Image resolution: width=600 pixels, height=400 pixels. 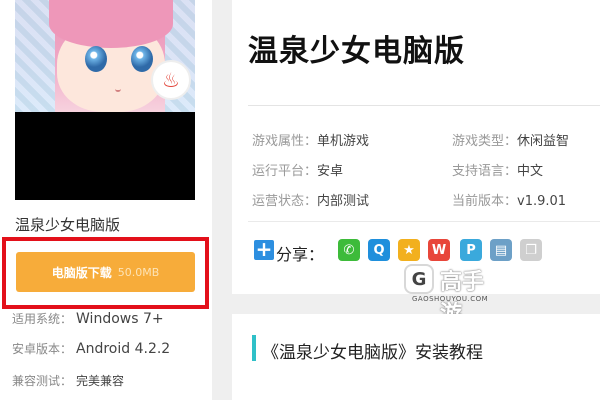 What do you see at coordinates (501, 250) in the screenshot?
I see `print-icon: ▤` at bounding box center [501, 250].